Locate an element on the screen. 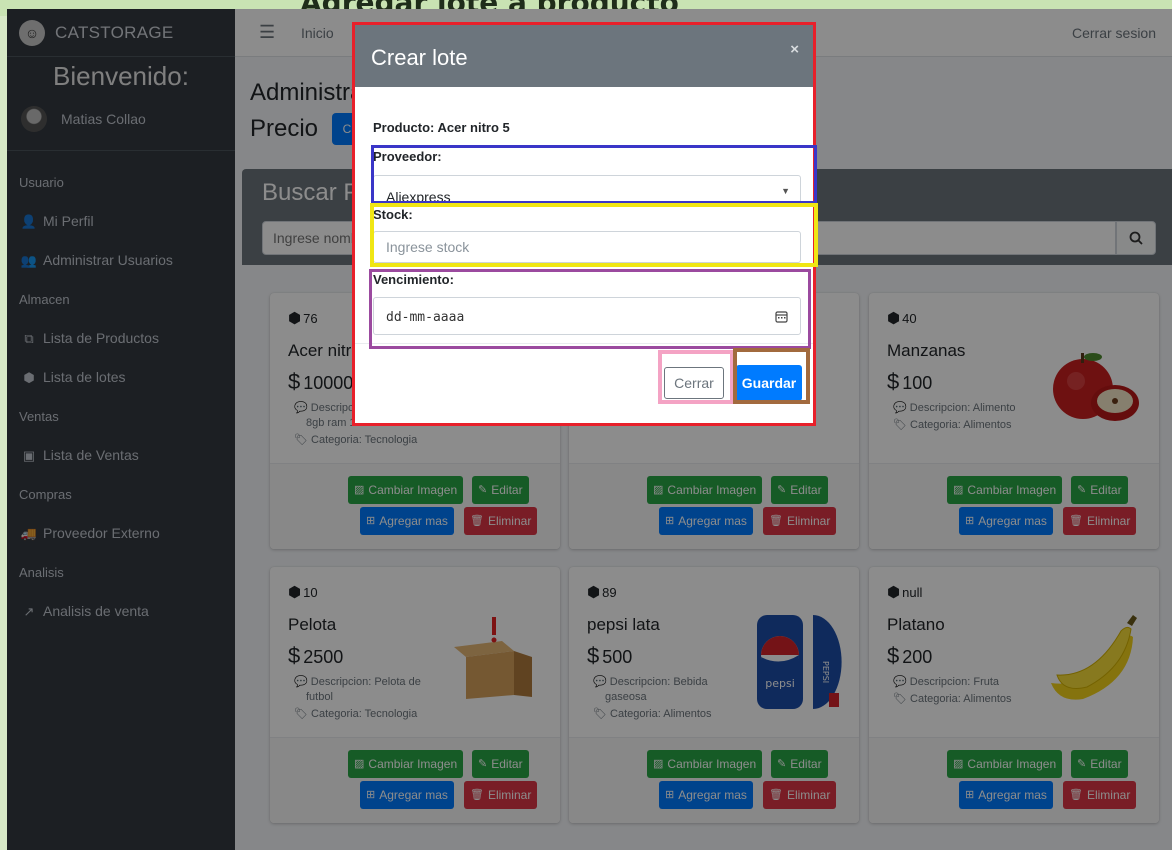 This screenshot has height=850, width=1172. modal-title: Crear lote is located at coordinates (419, 57).